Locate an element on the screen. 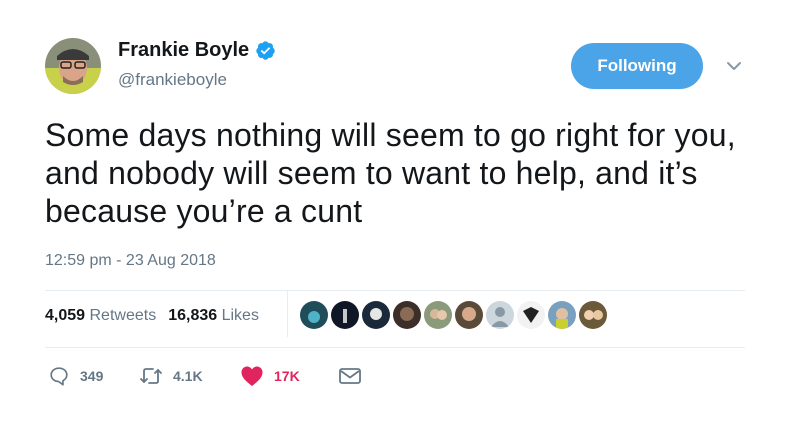 Image resolution: width=786 pixels, height=423 pixels. author-name: Frankie Boyle is located at coordinates (197, 50).